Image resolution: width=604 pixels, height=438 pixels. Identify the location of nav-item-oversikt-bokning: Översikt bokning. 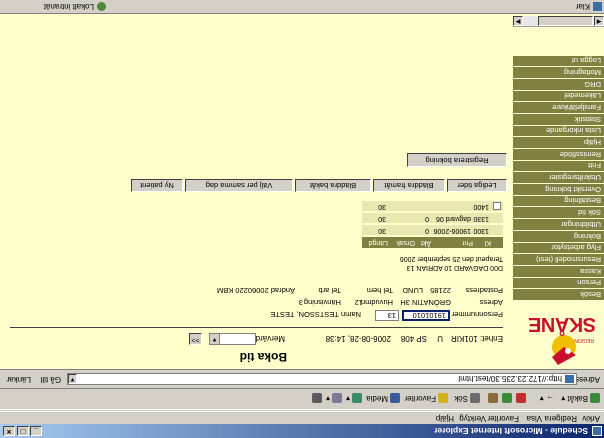
(558, 189).